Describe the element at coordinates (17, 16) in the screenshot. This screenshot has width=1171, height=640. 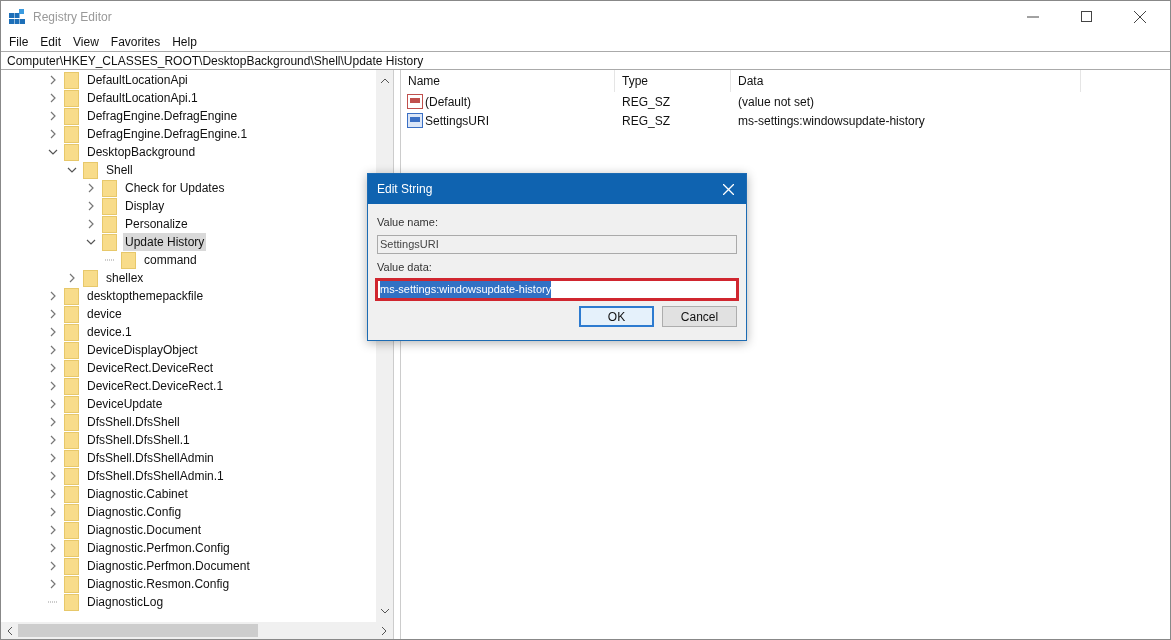
I see `registry-cubes-icon` at that location.